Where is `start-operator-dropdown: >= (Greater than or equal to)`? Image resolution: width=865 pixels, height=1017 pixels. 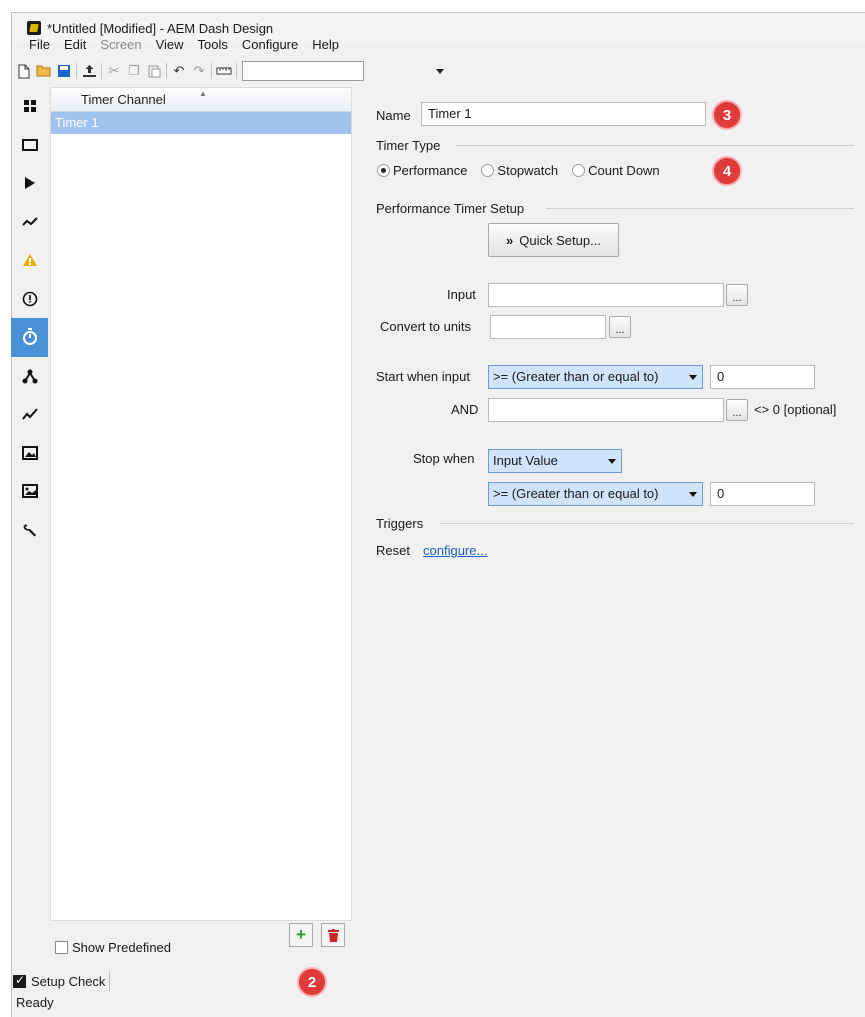
start-operator-dropdown: >= (Greater than or equal to) is located at coordinates (595, 377).